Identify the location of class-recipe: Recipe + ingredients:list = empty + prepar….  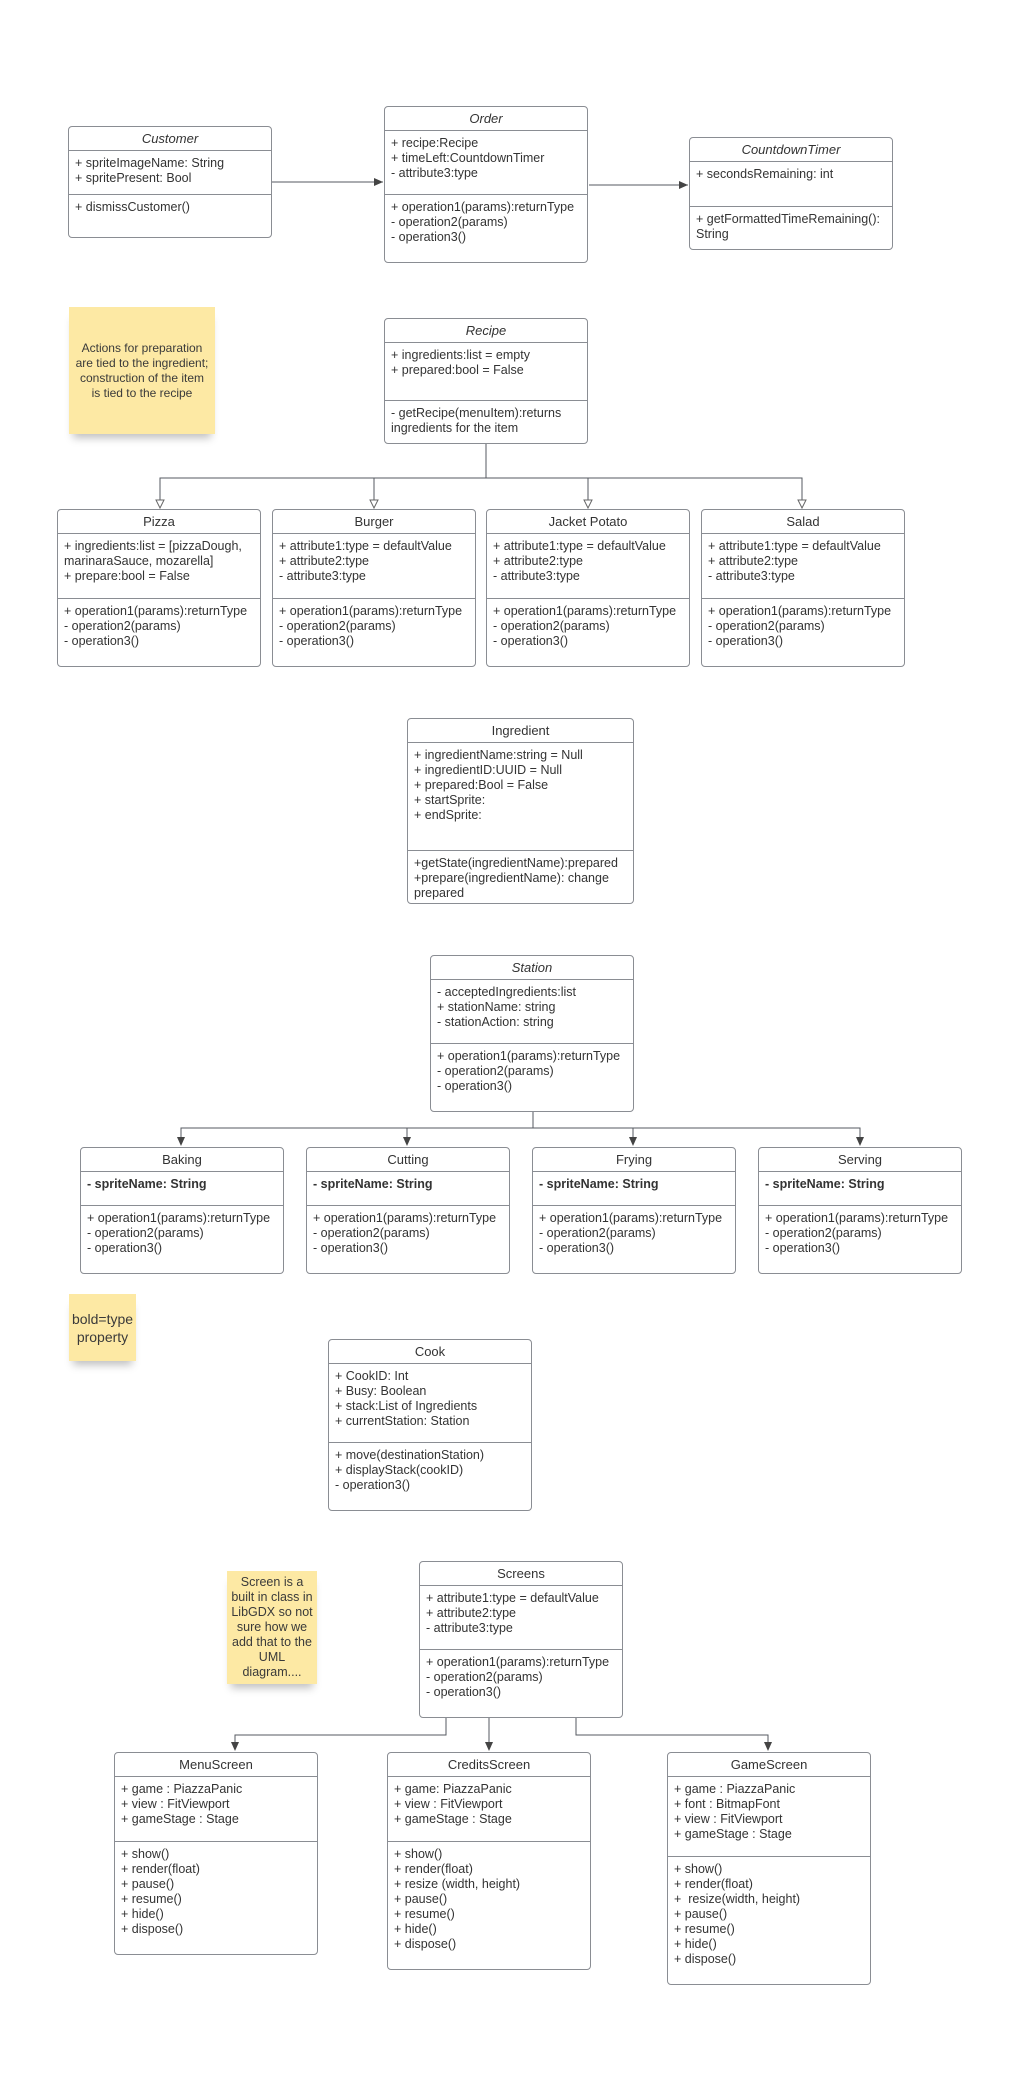
(486, 381).